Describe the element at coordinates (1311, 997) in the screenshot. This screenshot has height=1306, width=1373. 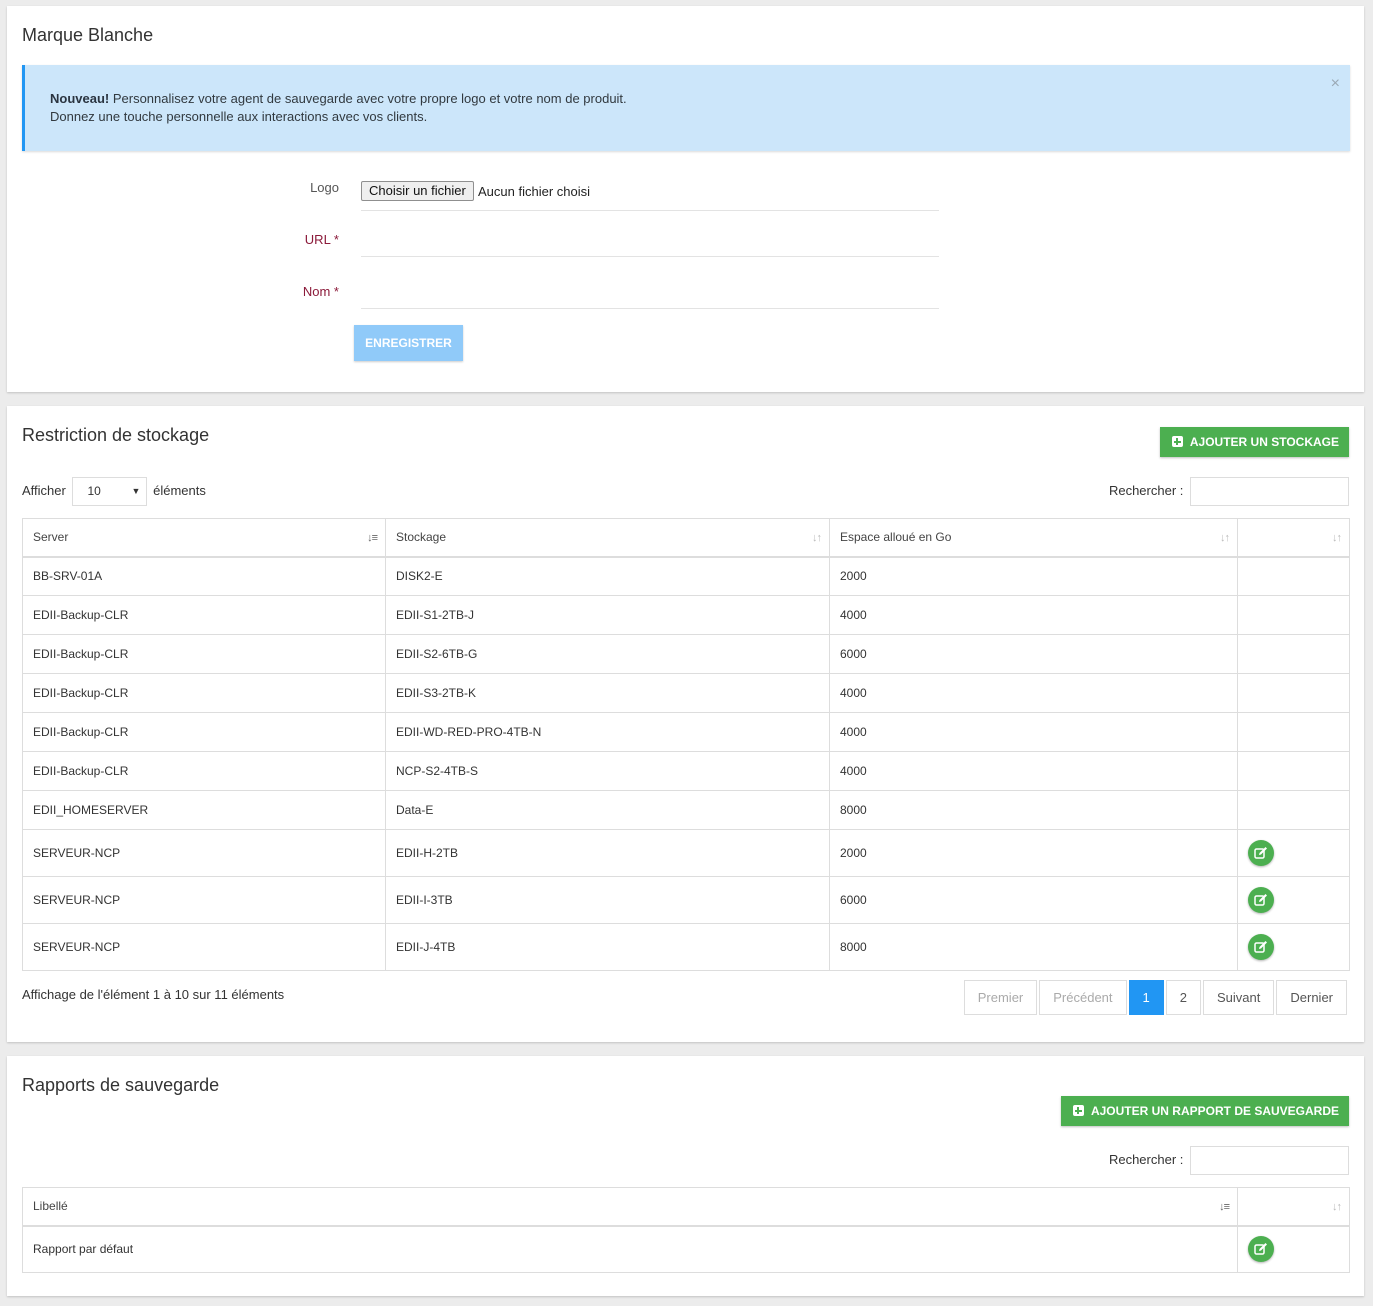
I see `page-last: Dernier` at that location.